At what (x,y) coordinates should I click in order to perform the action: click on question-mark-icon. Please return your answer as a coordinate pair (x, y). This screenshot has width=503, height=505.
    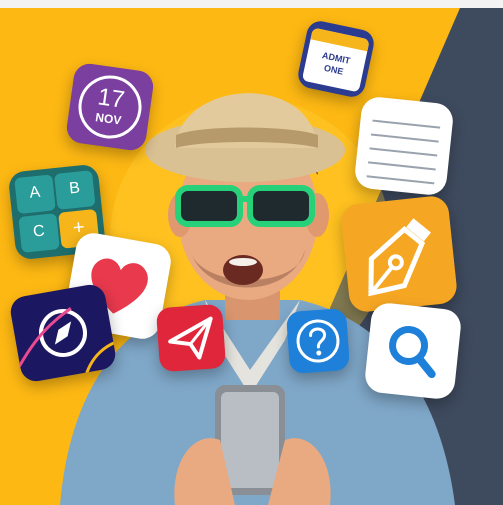
    Looking at the image, I should click on (318, 341).